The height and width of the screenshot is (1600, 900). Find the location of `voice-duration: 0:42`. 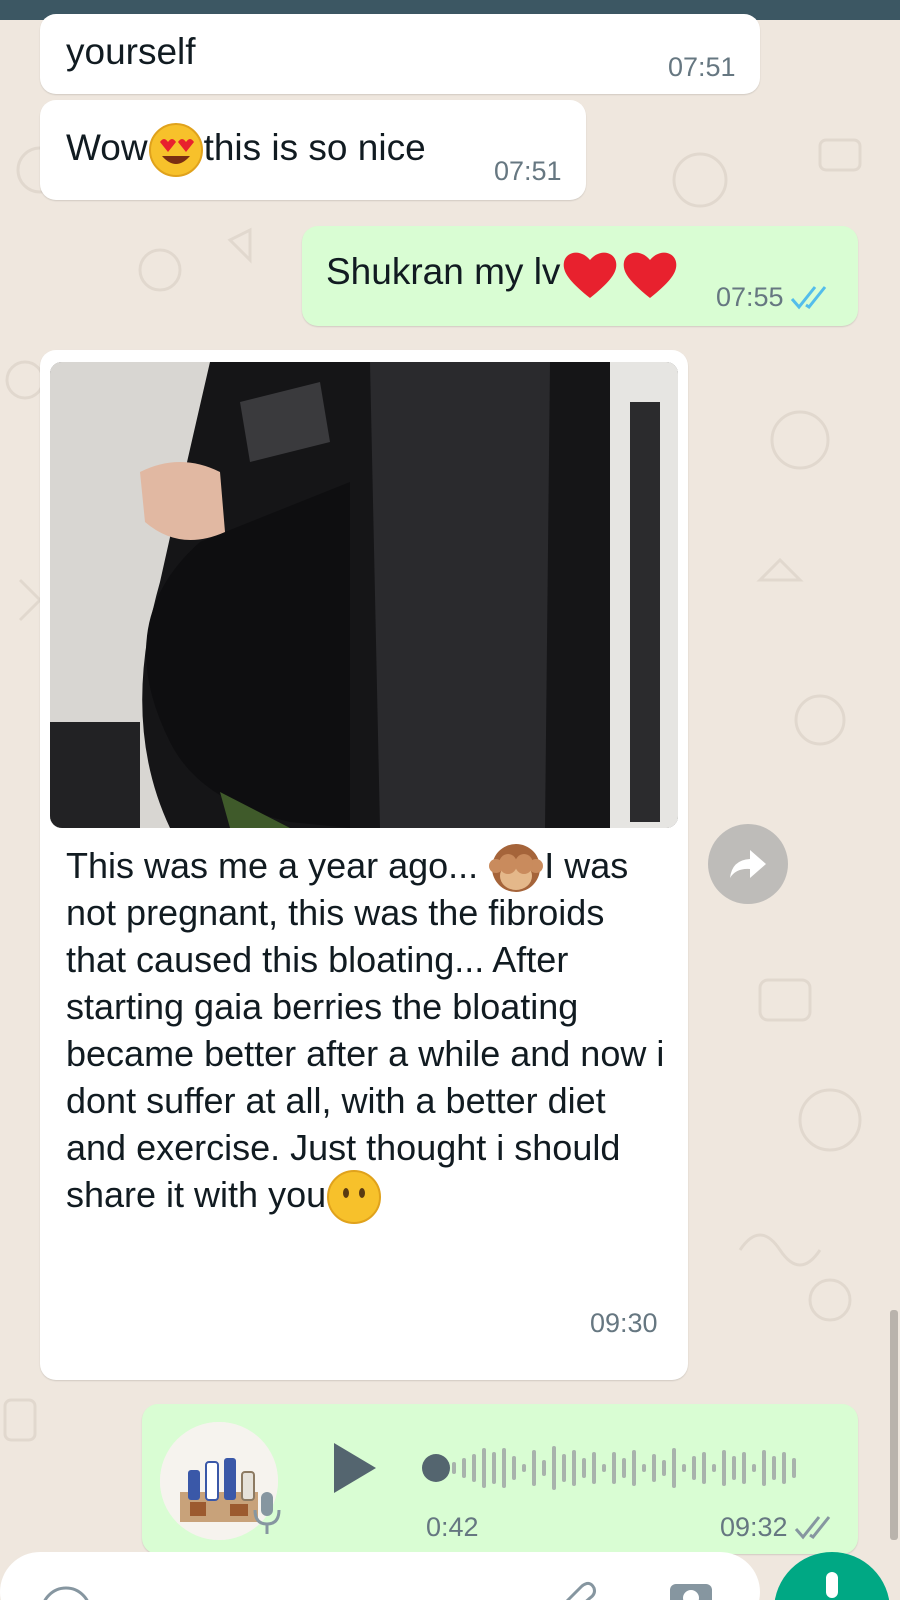

voice-duration: 0:42 is located at coordinates (452, 1527).